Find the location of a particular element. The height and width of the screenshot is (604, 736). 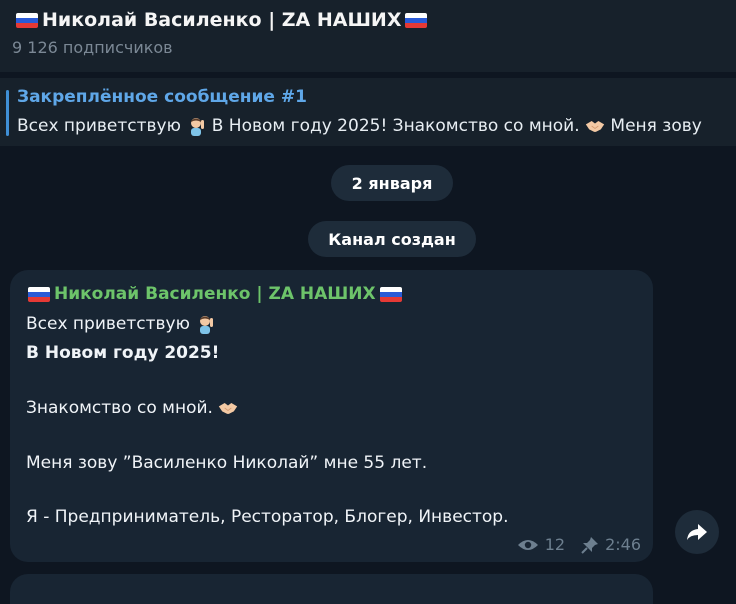

pinned-preview-text: Всех приветствую is located at coordinates (99, 126).